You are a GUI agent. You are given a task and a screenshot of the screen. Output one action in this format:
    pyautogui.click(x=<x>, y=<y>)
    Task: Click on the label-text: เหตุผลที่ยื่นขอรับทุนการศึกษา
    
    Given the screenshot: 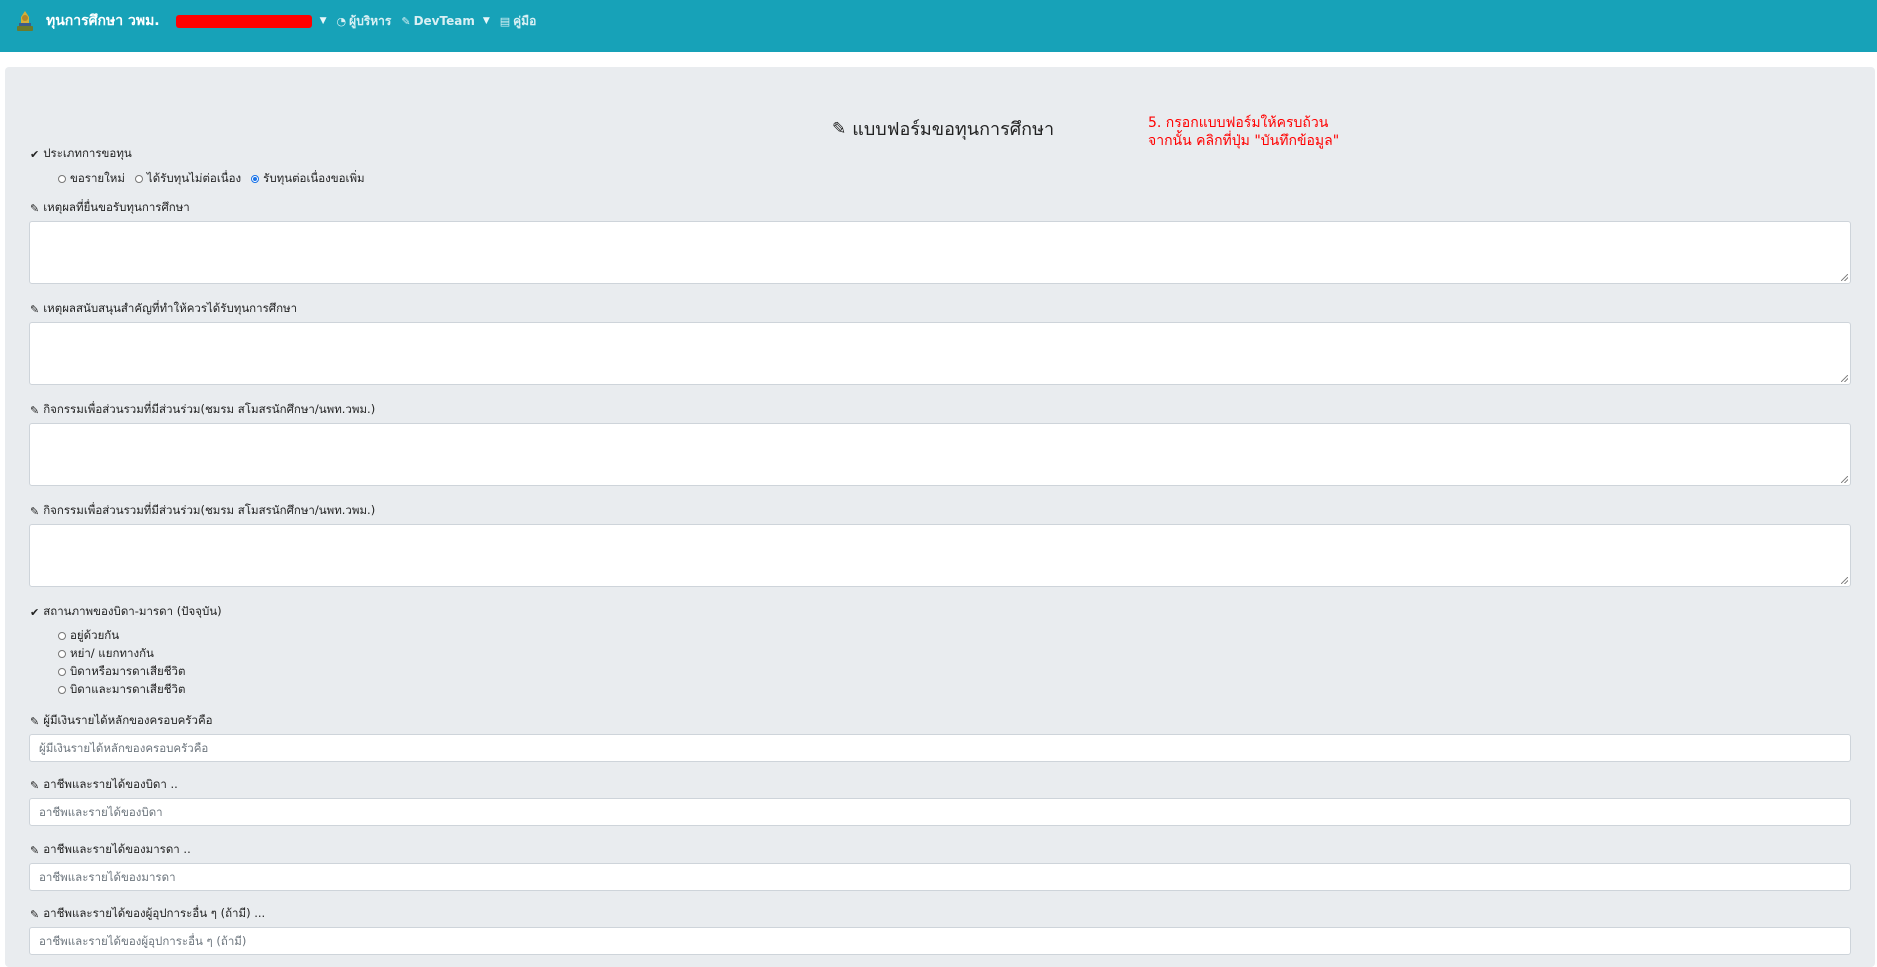 What is the action you would take?
    pyautogui.click(x=116, y=207)
    